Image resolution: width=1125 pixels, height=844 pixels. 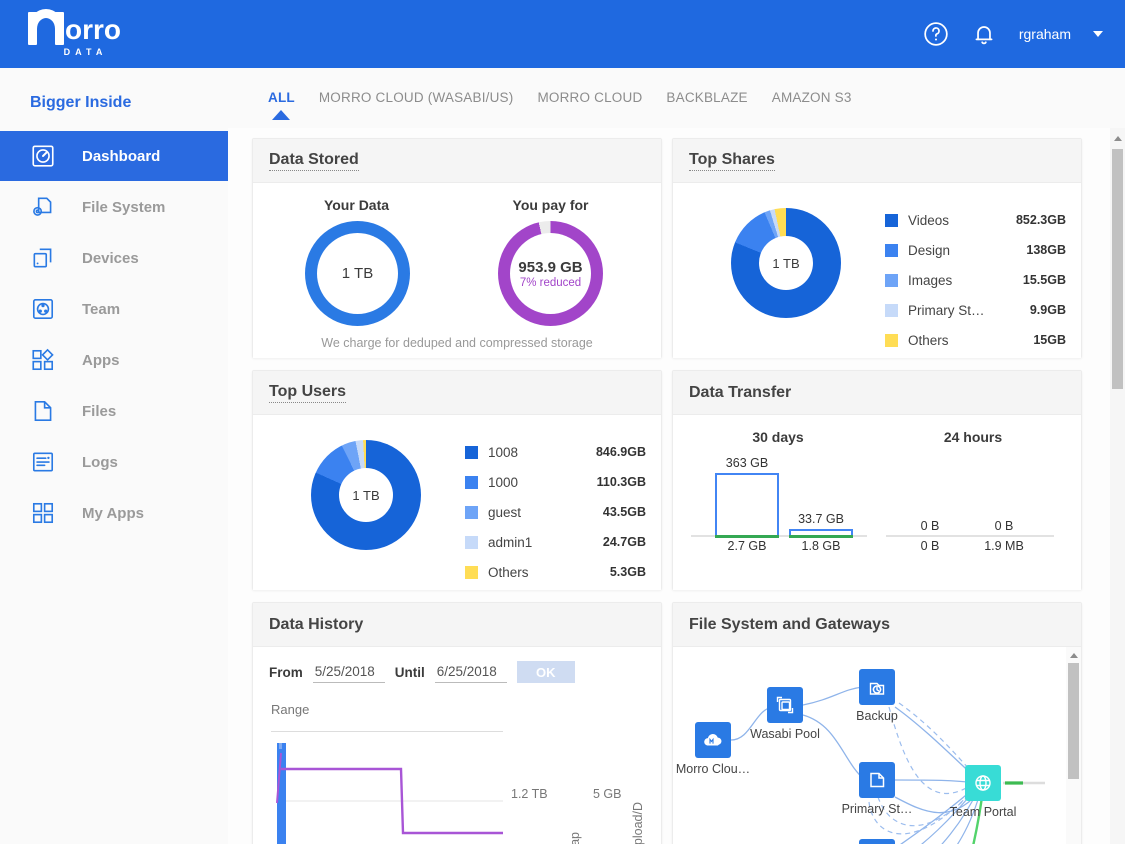 What do you see at coordinates (550, 205) in the screenshot?
I see `you-pay-for-heading: You pay for` at bounding box center [550, 205].